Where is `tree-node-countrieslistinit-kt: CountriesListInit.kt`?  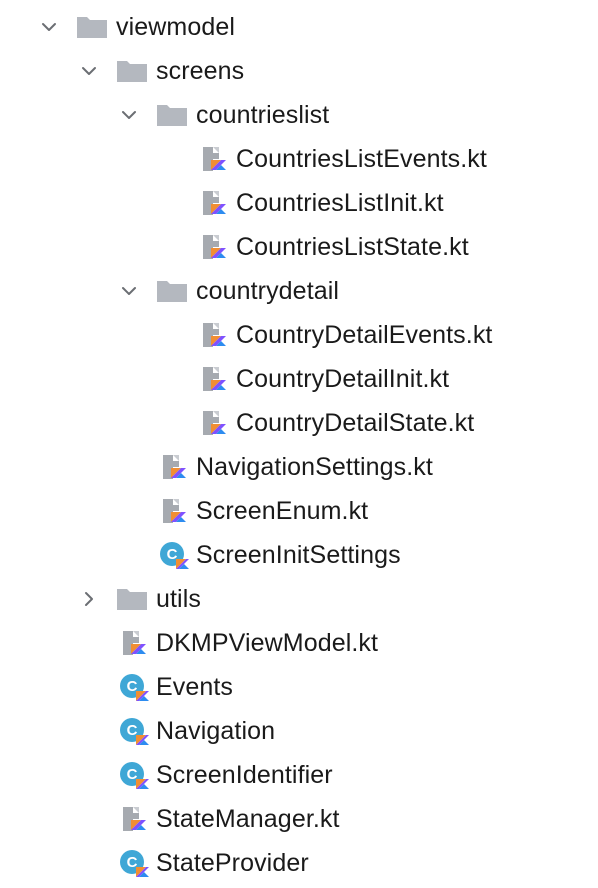 tree-node-countrieslistinit-kt: CountriesListInit.kt is located at coordinates (299, 203).